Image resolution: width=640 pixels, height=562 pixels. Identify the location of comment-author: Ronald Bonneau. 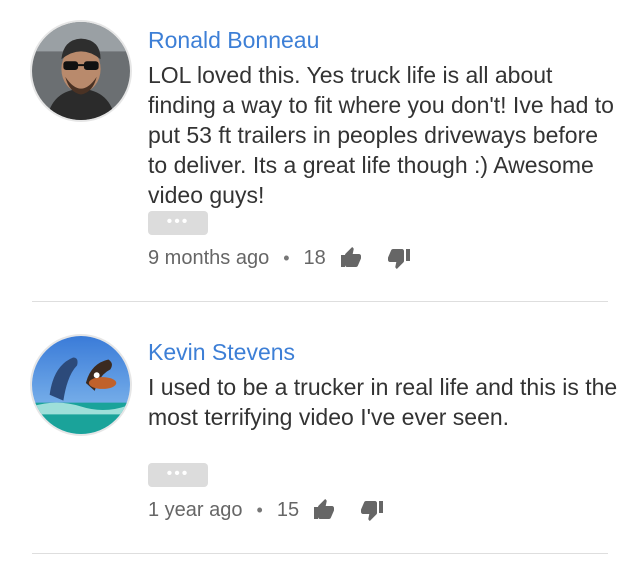
(233, 40).